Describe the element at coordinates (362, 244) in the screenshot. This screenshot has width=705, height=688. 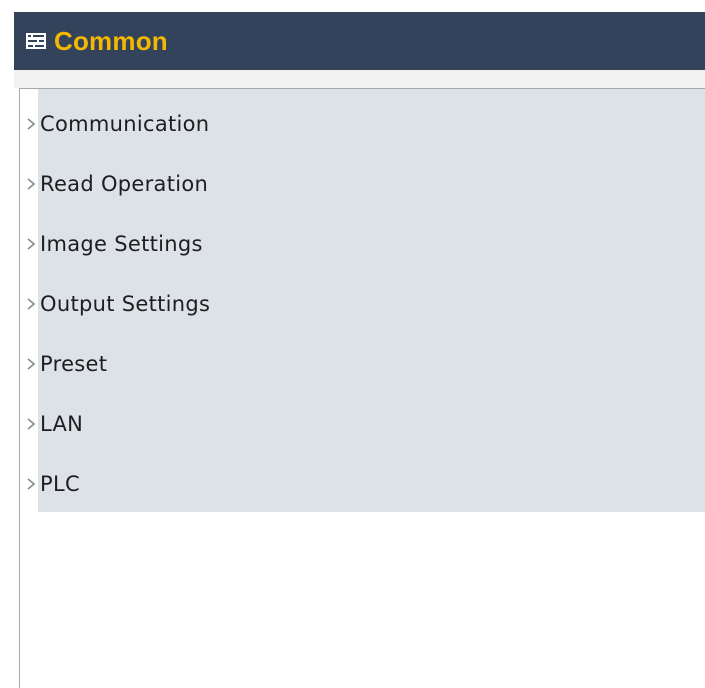
I see `menu-item-image-settings: Image Settings` at that location.